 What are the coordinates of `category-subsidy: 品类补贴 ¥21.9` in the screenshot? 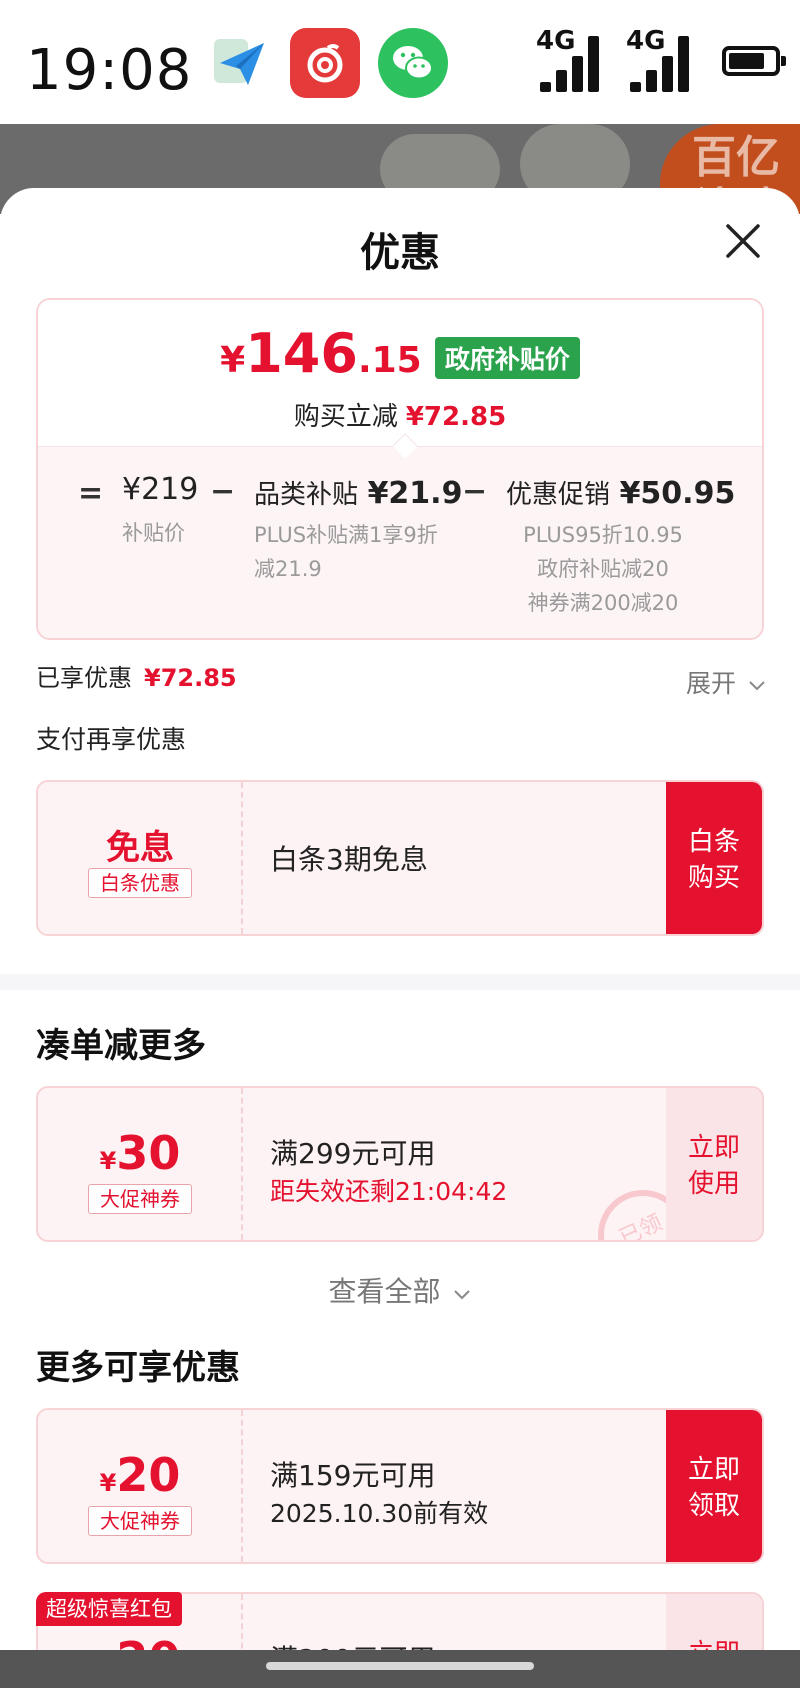 It's located at (358, 493).